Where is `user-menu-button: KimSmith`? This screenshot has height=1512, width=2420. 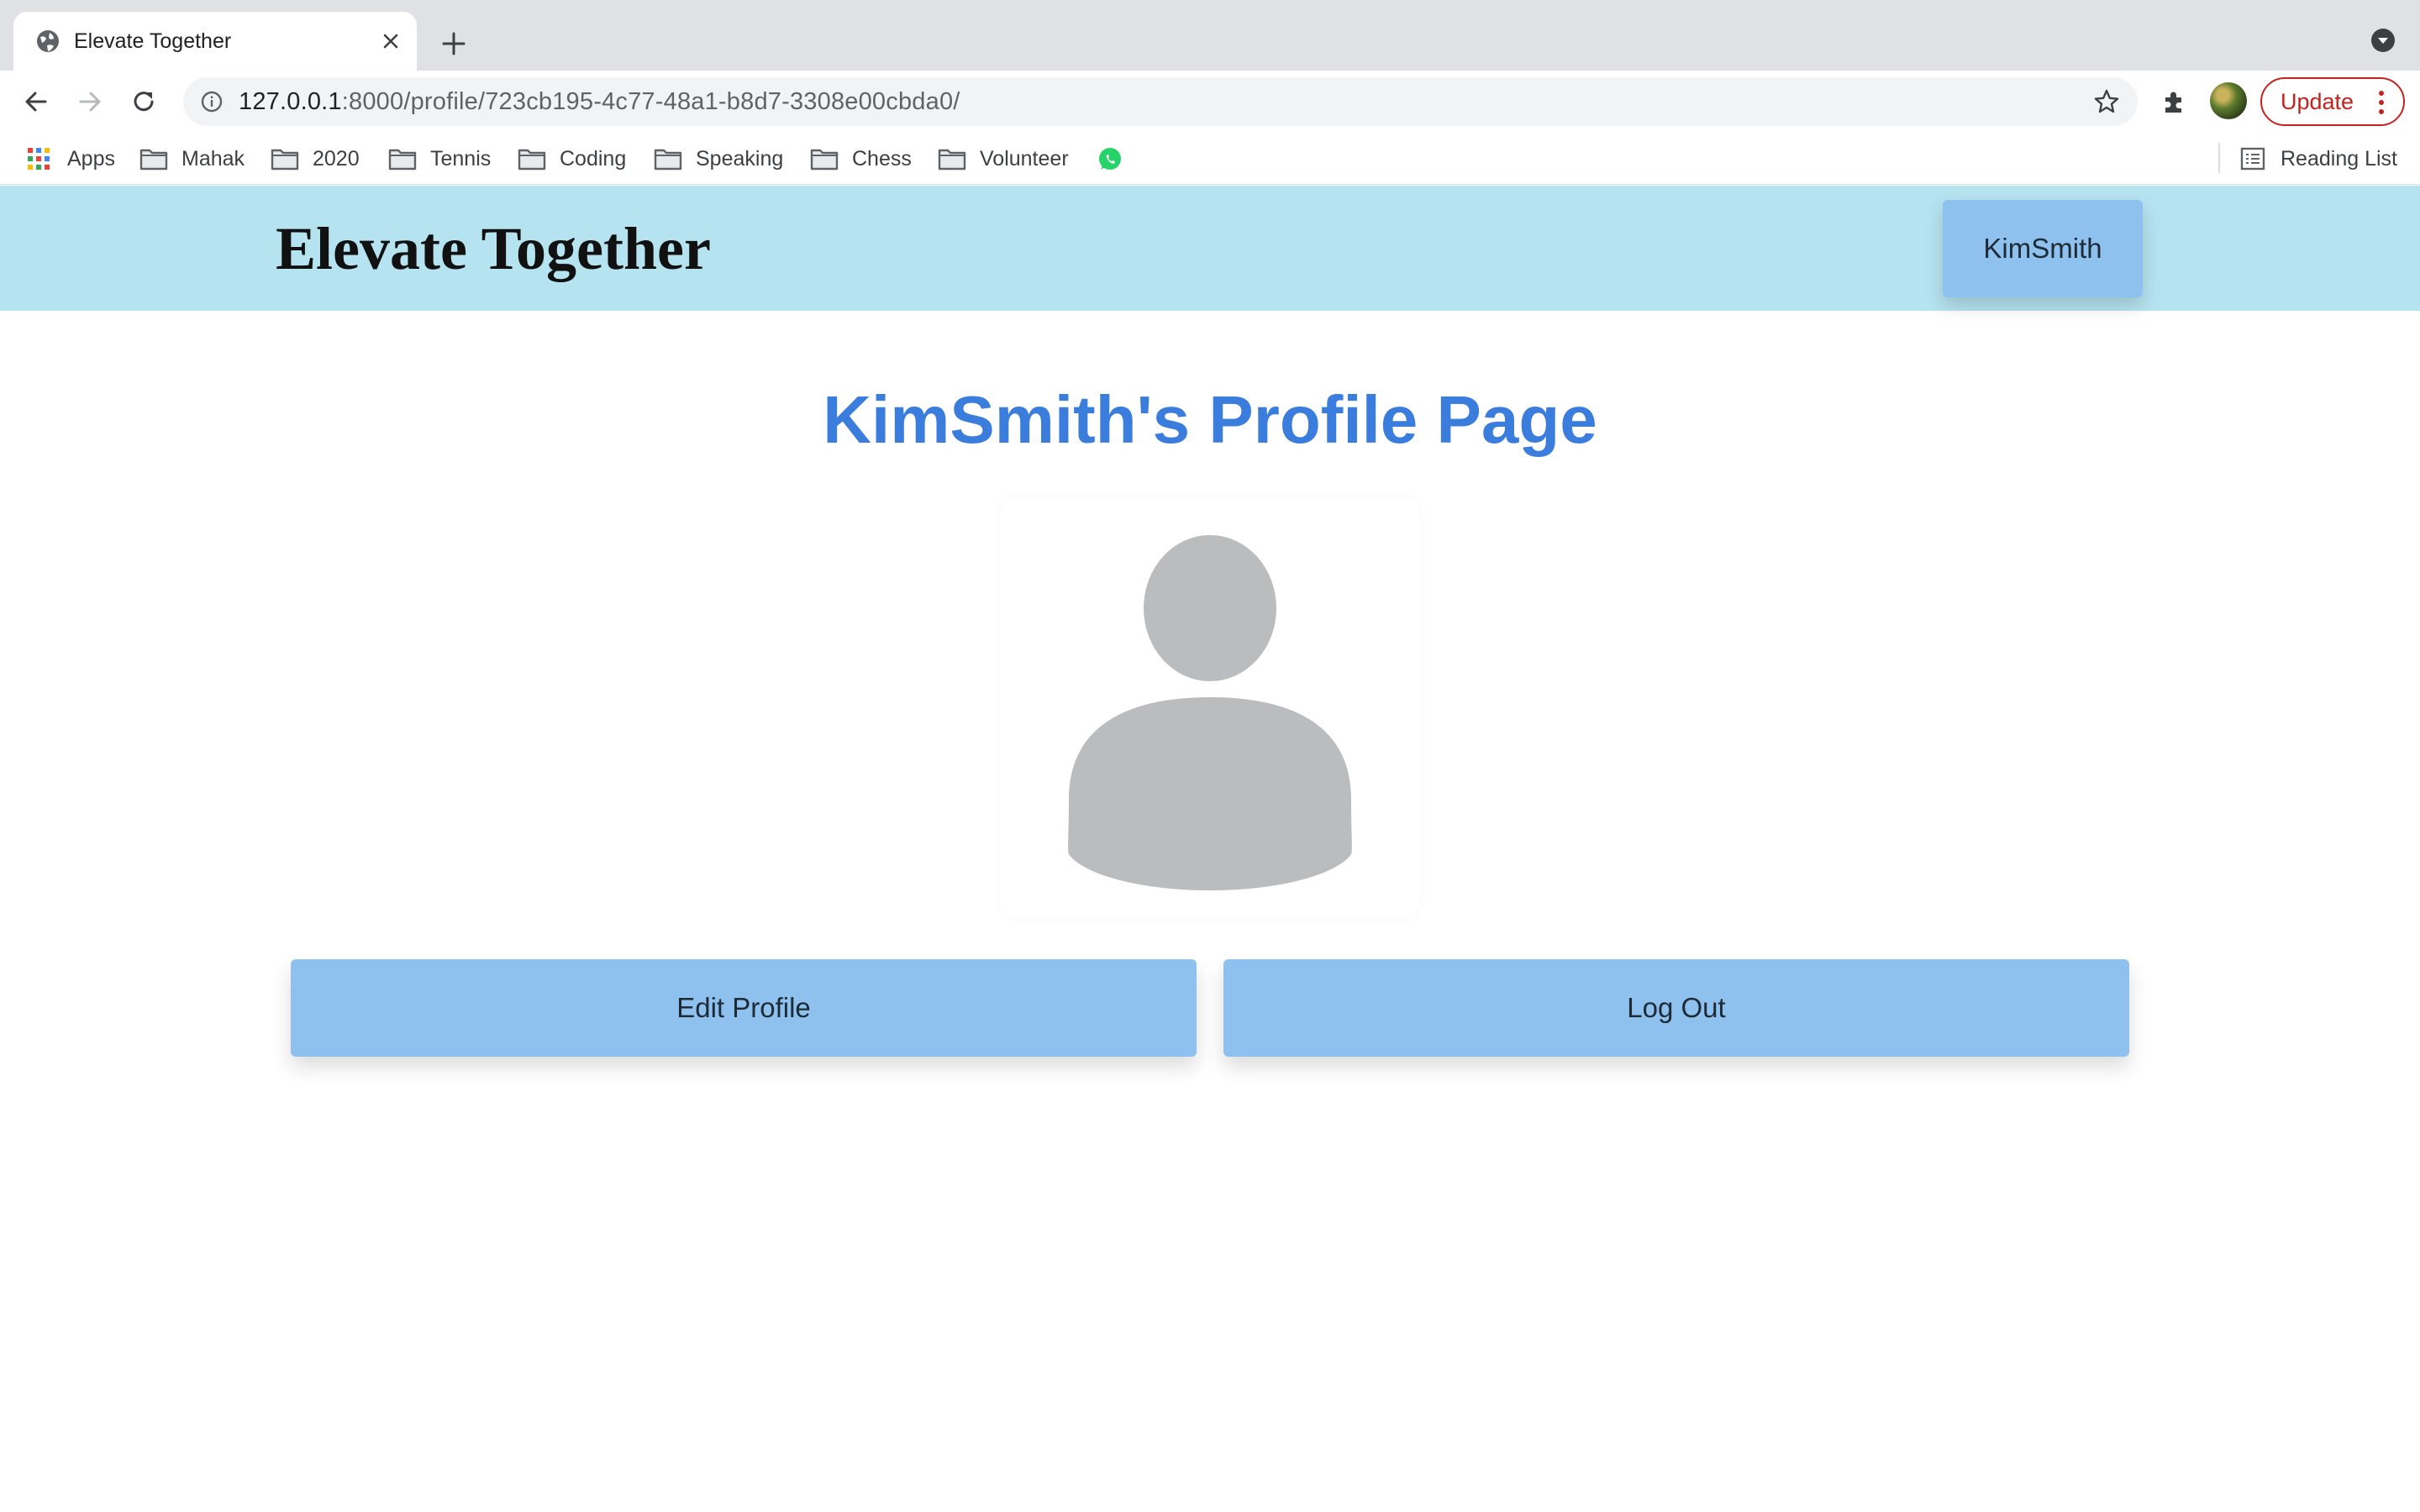
user-menu-button: KimSmith is located at coordinates (2043, 248).